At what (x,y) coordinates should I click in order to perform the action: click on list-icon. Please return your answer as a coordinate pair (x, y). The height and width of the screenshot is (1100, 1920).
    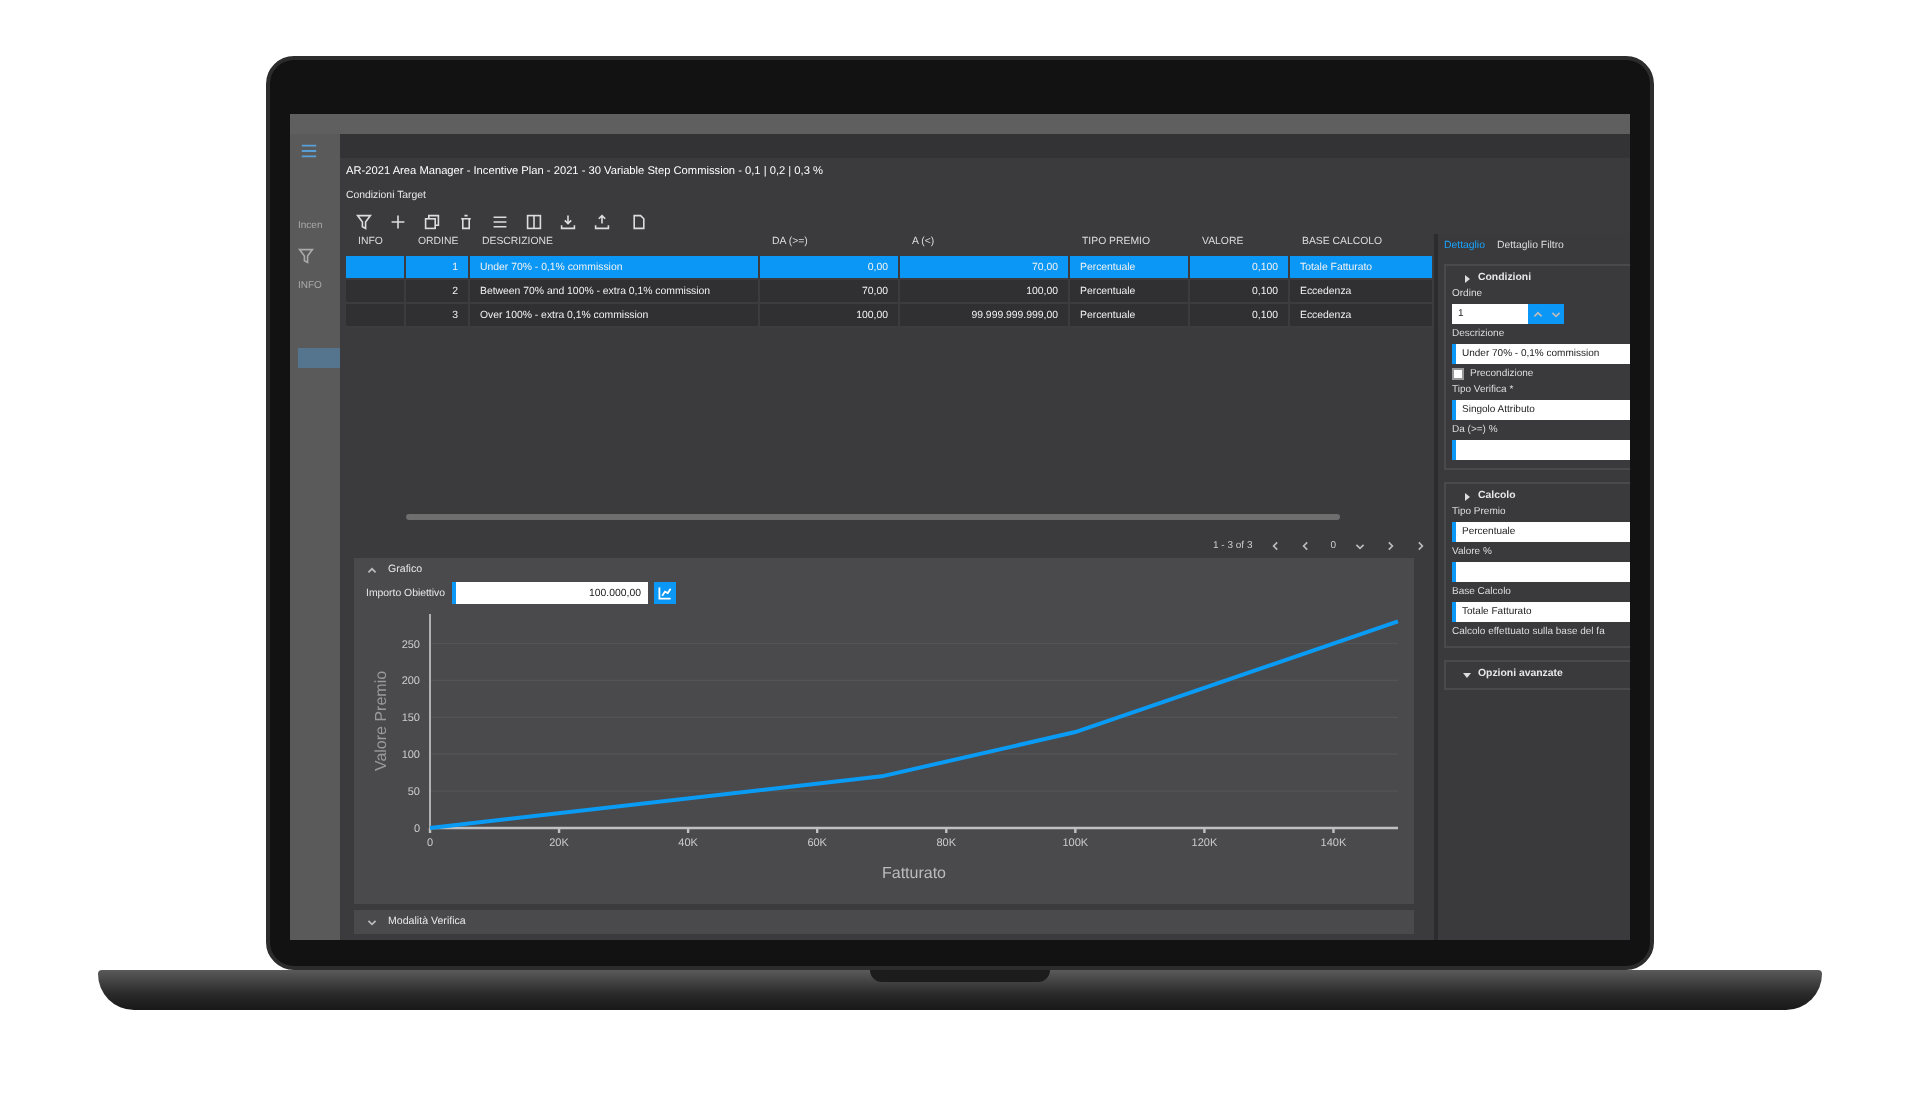
    Looking at the image, I should click on (500, 221).